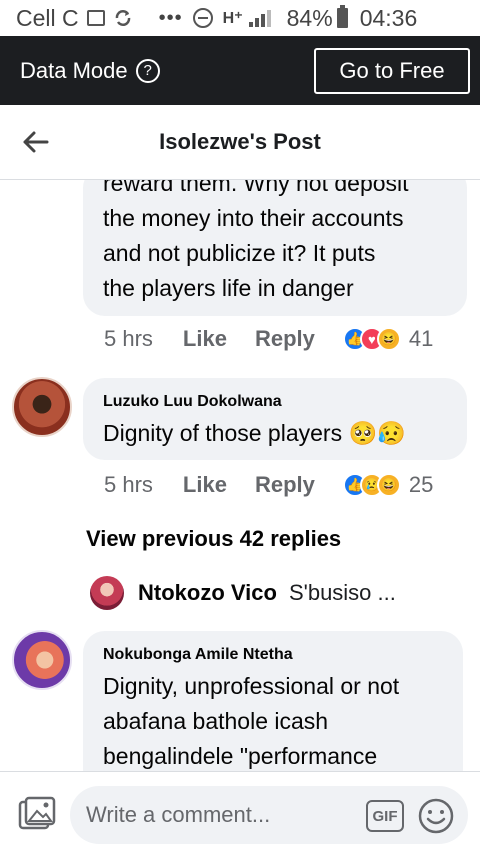 The height and width of the screenshot is (854, 480). What do you see at coordinates (385, 816) in the screenshot?
I see `gif-icon: GIF` at bounding box center [385, 816].